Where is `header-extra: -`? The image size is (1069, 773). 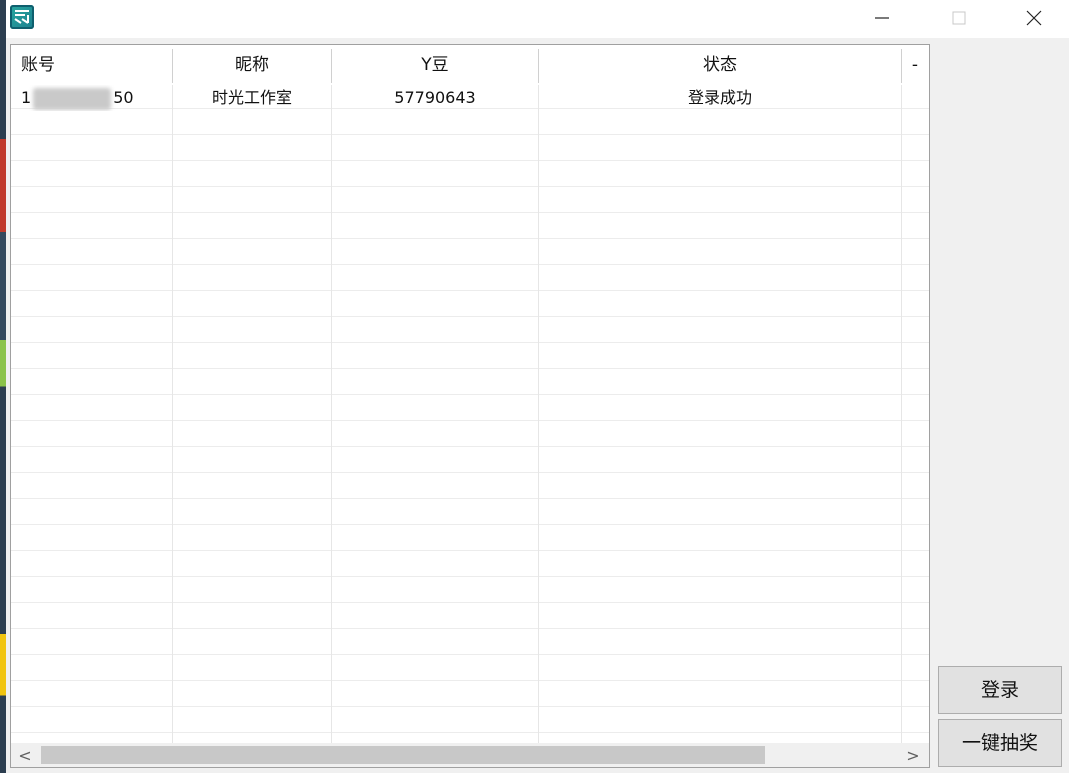 header-extra: - is located at coordinates (915, 65).